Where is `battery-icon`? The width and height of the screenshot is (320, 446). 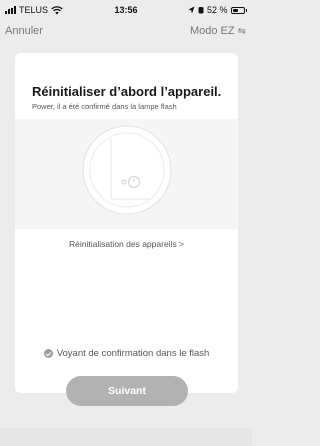 battery-icon is located at coordinates (237, 10).